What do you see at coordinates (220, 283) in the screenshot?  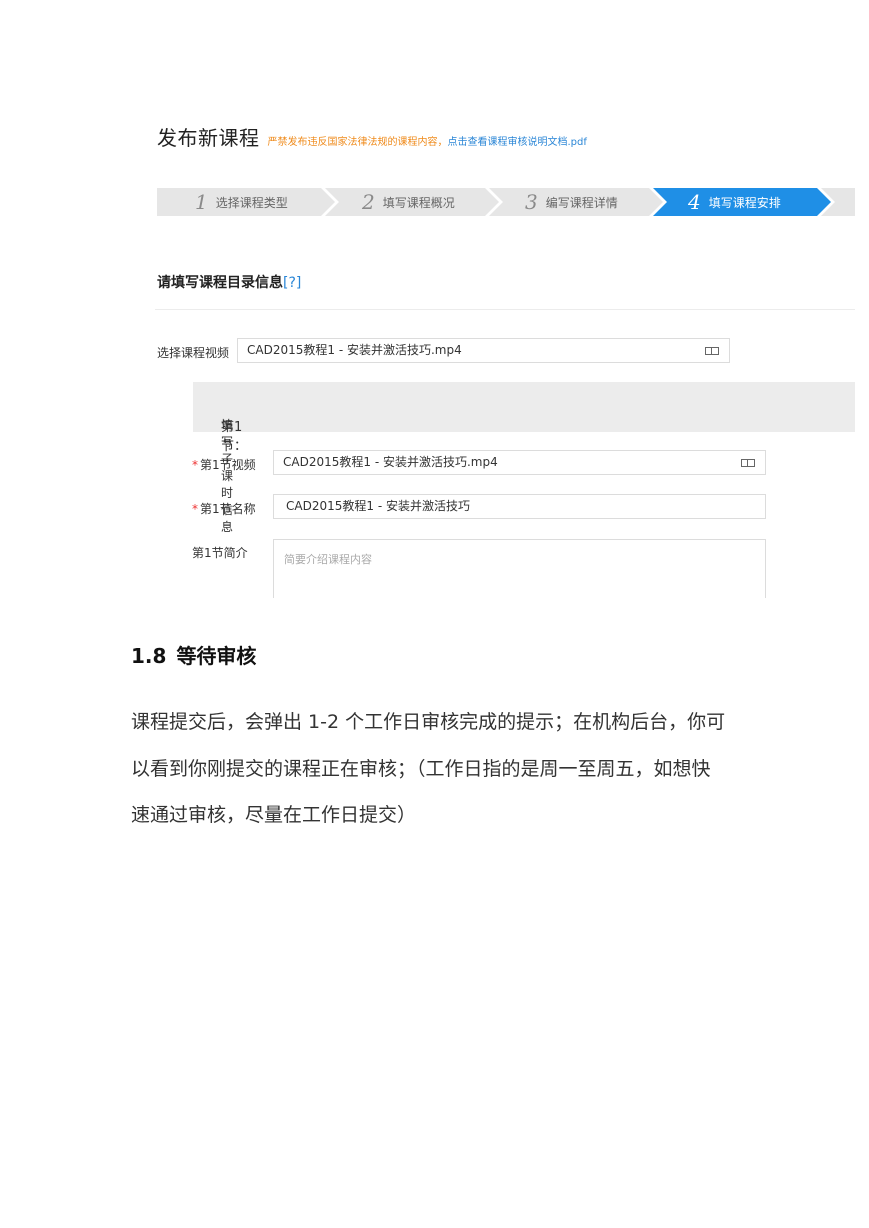 I see `catalog-title-text: 请填写课程目录信息` at bounding box center [220, 283].